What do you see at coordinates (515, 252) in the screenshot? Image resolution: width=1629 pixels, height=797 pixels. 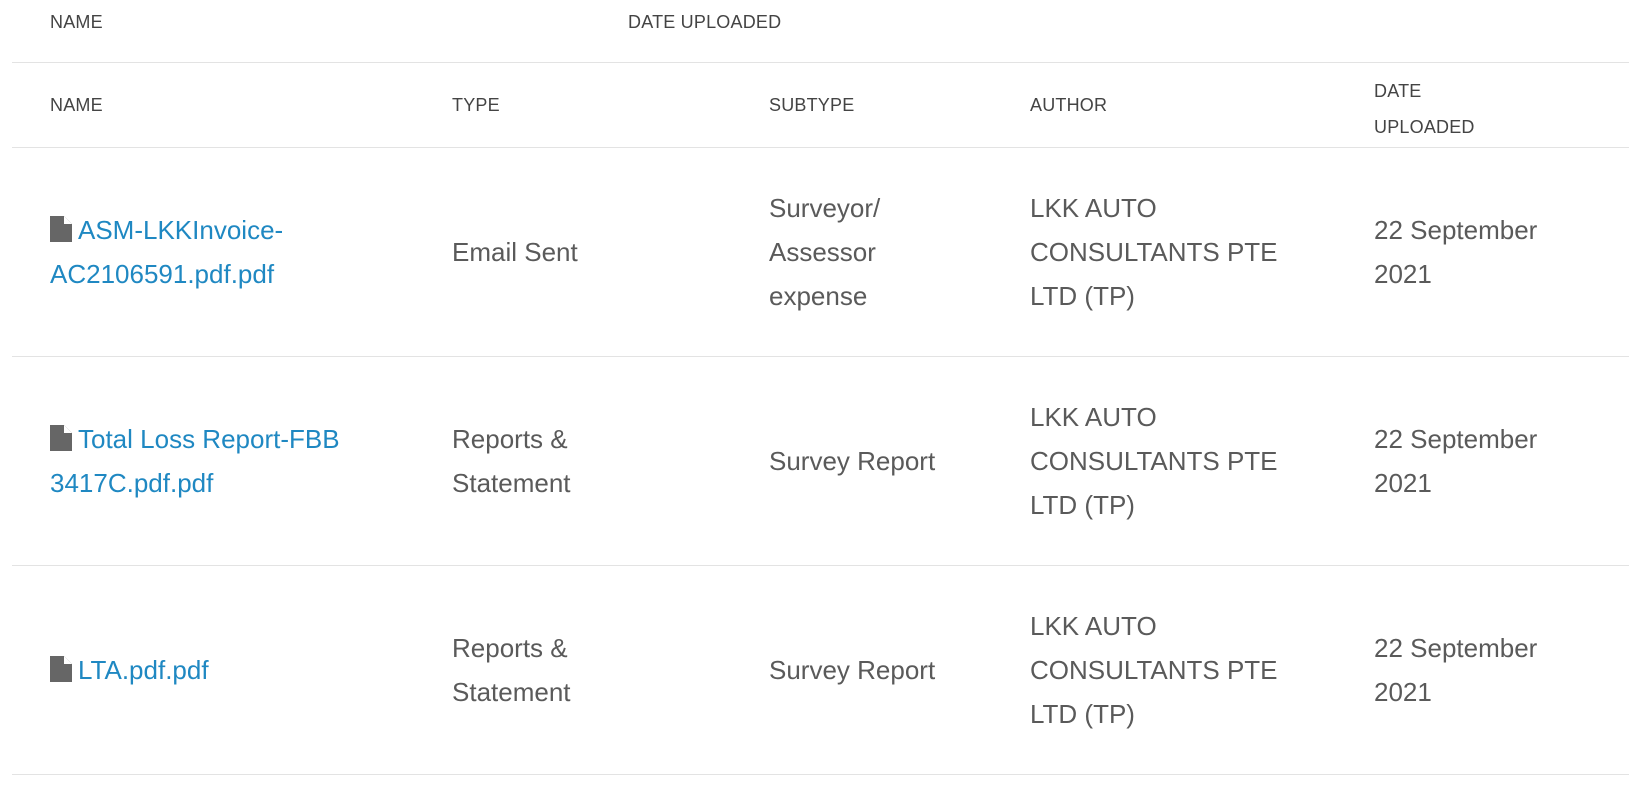 I see `cell-type: Email Sent` at bounding box center [515, 252].